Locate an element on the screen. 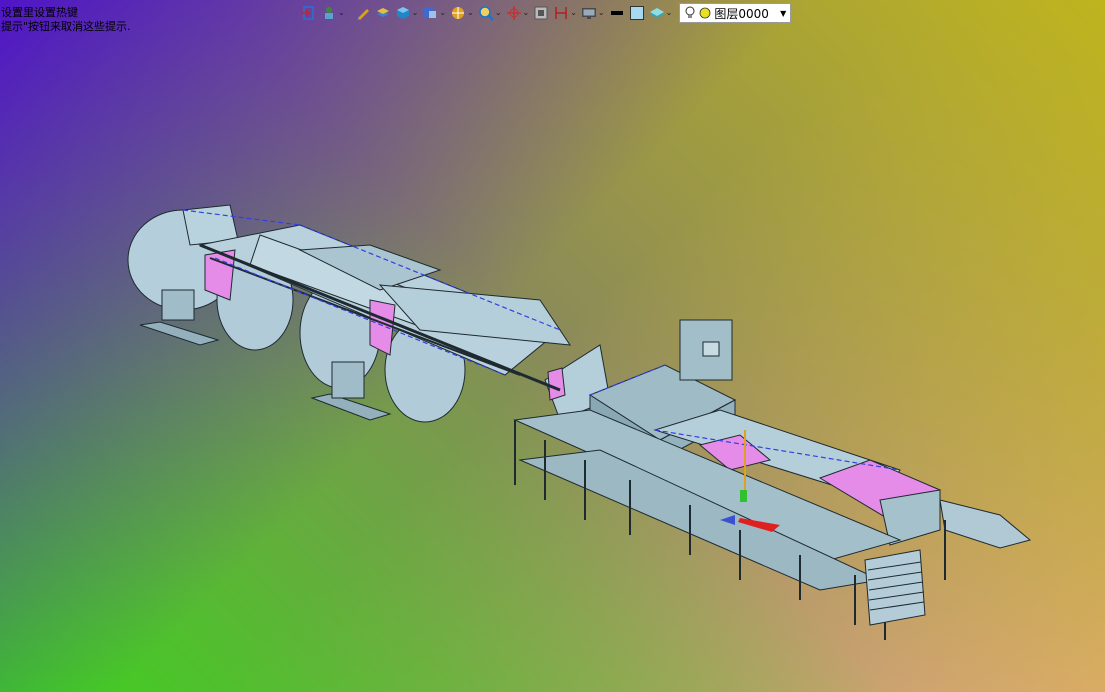 This screenshot has height=692, width=1105. line-weight-button is located at coordinates (617, 13).